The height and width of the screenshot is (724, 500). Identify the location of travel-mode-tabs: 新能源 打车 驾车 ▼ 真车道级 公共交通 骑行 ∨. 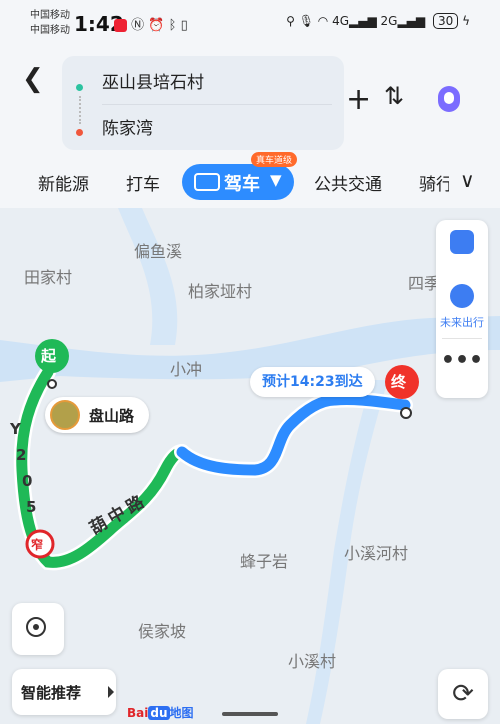
(250, 180).